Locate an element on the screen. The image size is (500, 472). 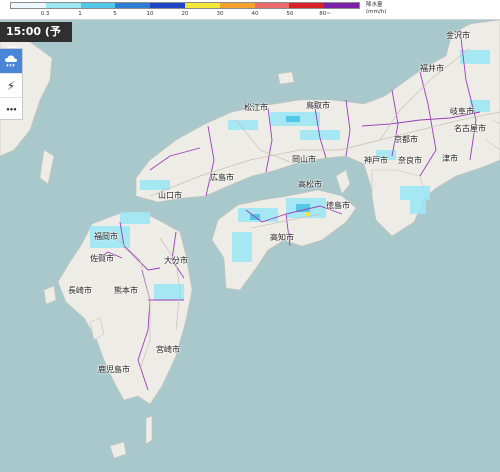
legend-ticks: 0.3 1 5 10 20 30 40 50 80~ is located at coordinates (185, 14).